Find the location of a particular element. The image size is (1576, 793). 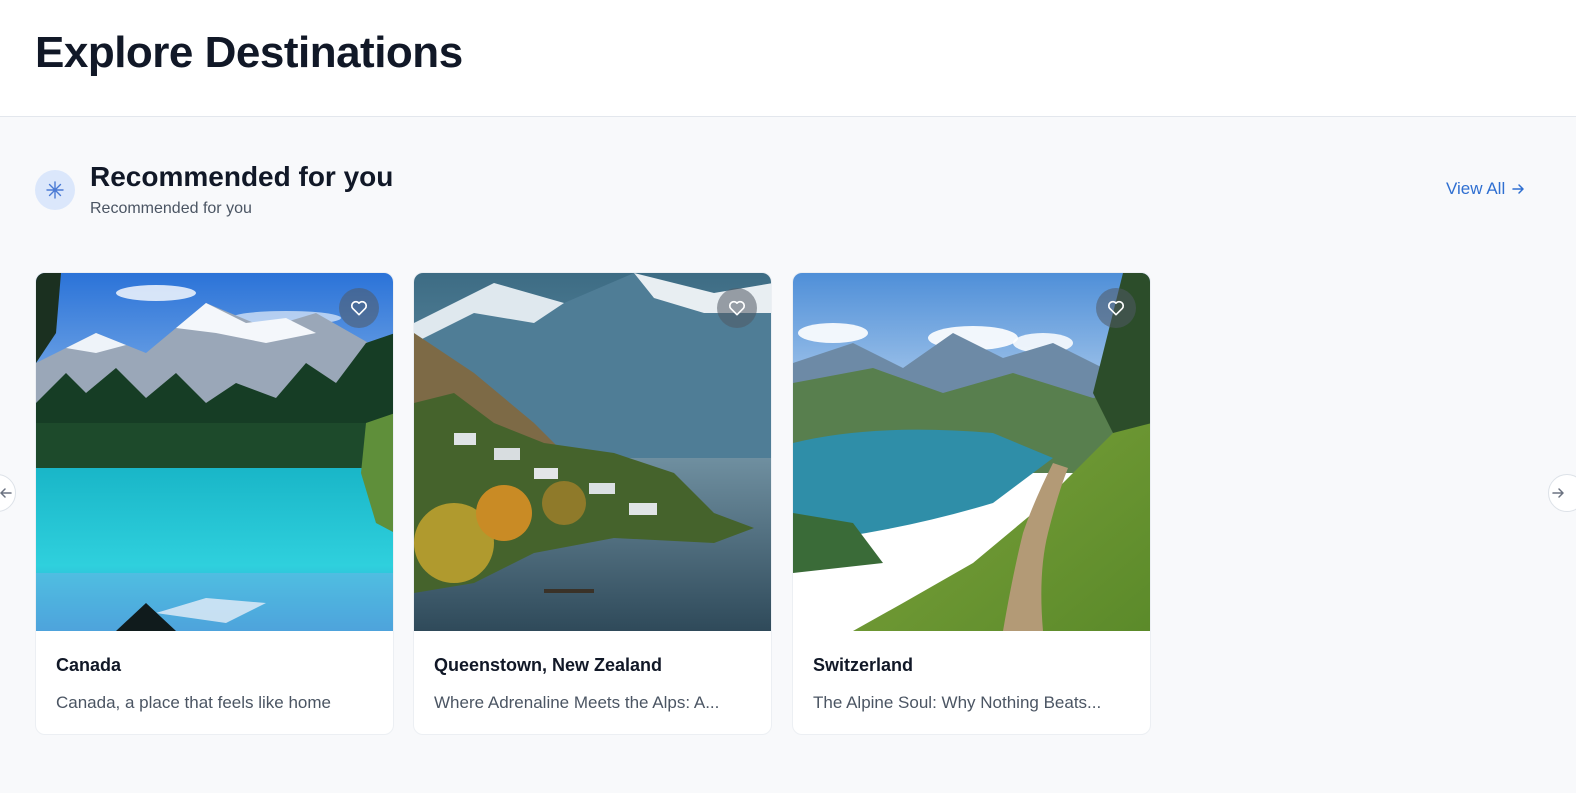

card-title: Canada is located at coordinates (89, 665).